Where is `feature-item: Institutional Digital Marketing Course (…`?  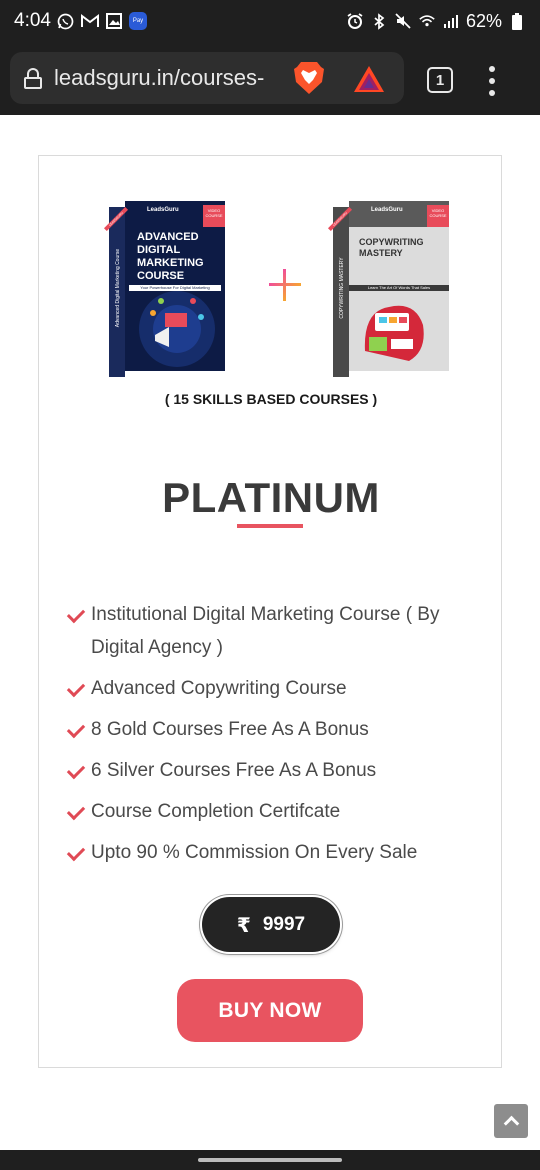 feature-item: Institutional Digital Marketing Course (… is located at coordinates (277, 631).